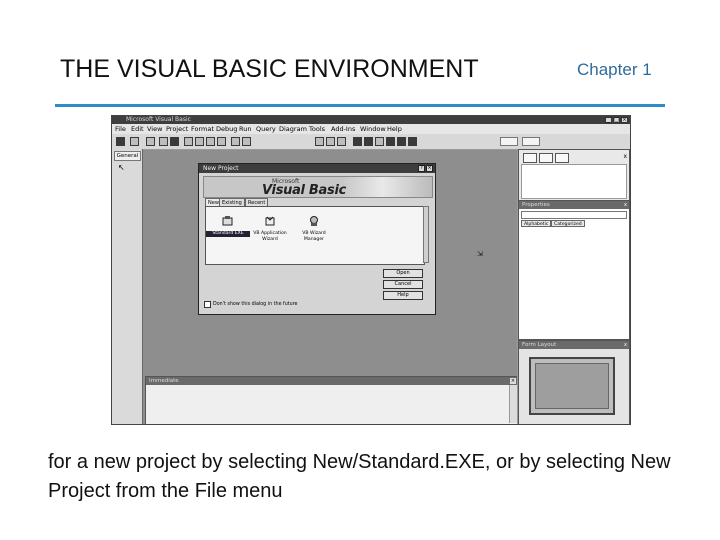 The height and width of the screenshot is (540, 720). Describe the element at coordinates (293, 129) in the screenshot. I see `menu-diagram: Diagram` at that location.